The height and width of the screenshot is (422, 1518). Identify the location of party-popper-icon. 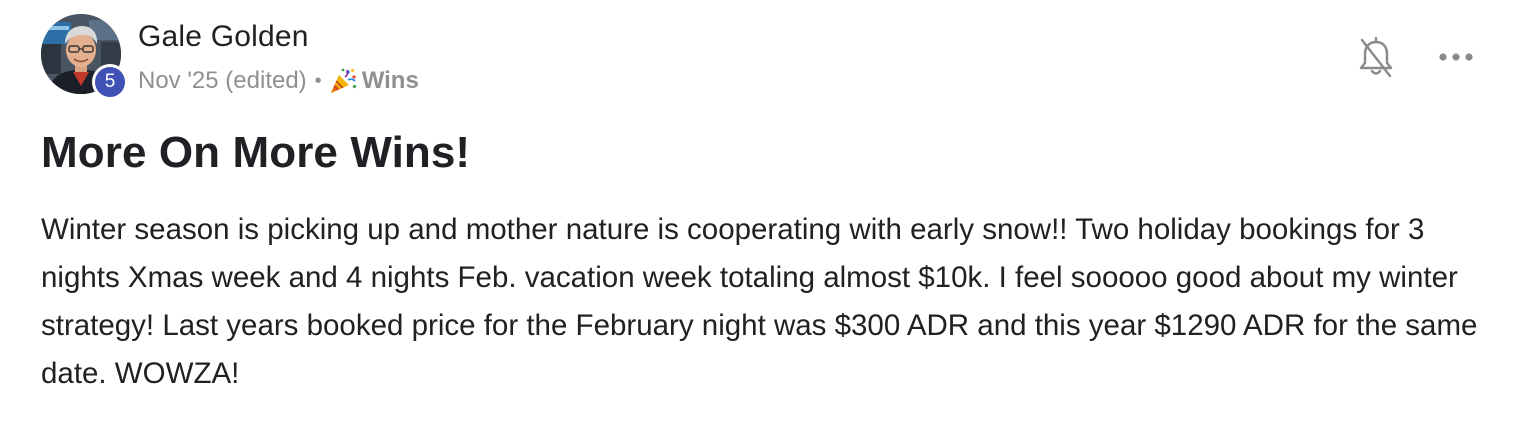
(343, 81).